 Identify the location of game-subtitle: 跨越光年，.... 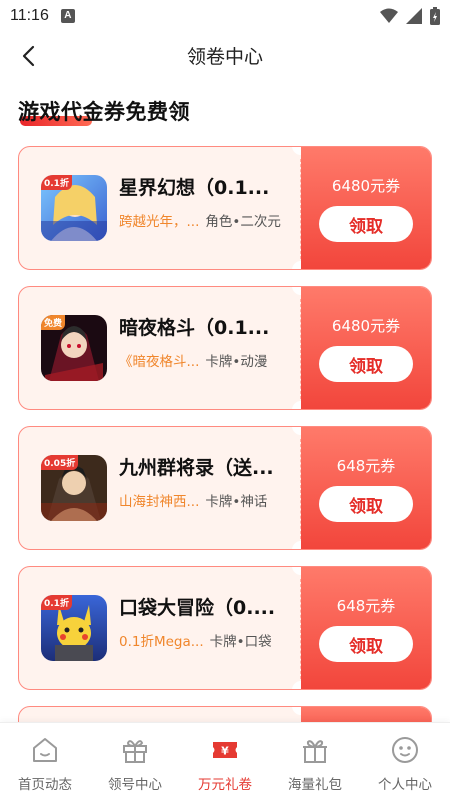
(159, 222).